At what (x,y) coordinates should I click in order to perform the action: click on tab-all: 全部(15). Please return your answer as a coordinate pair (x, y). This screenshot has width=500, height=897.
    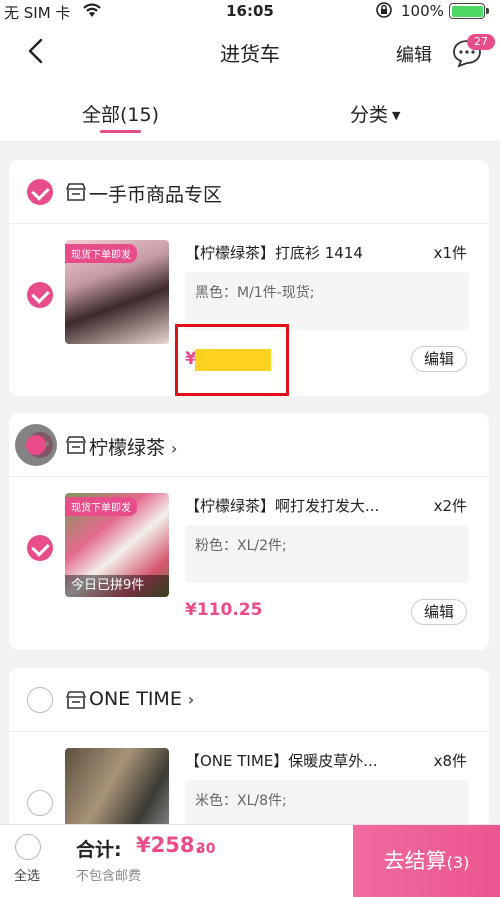
    Looking at the image, I should click on (121, 116).